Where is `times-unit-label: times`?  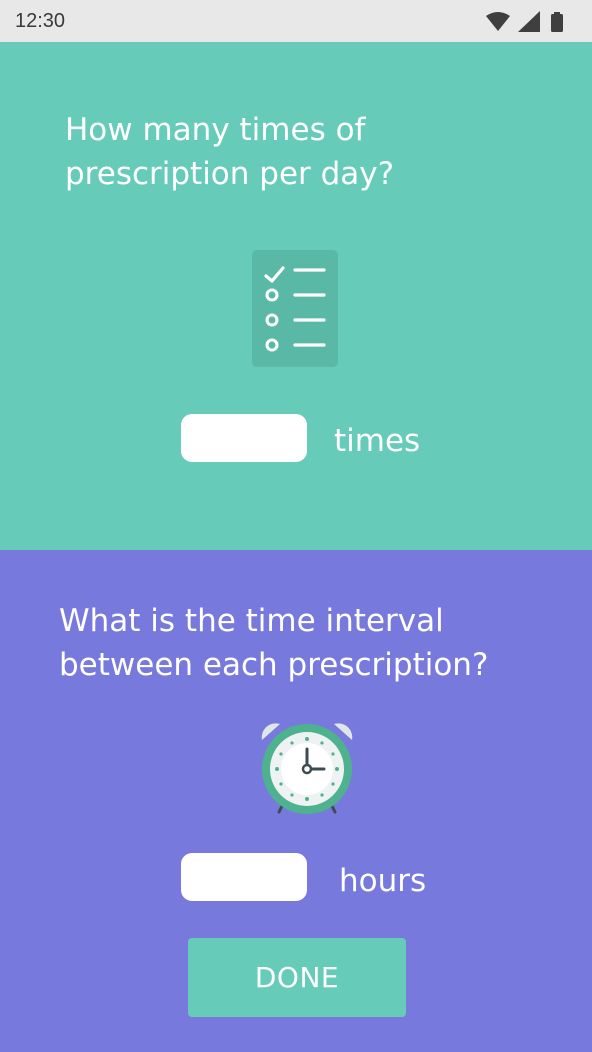 times-unit-label: times is located at coordinates (377, 441).